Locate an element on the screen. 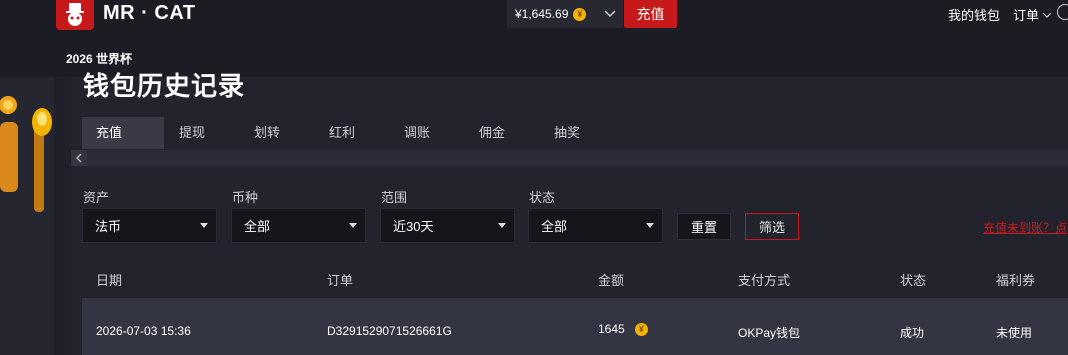 The image size is (1068, 355). currency-select-value: 全部 is located at coordinates (257, 226).